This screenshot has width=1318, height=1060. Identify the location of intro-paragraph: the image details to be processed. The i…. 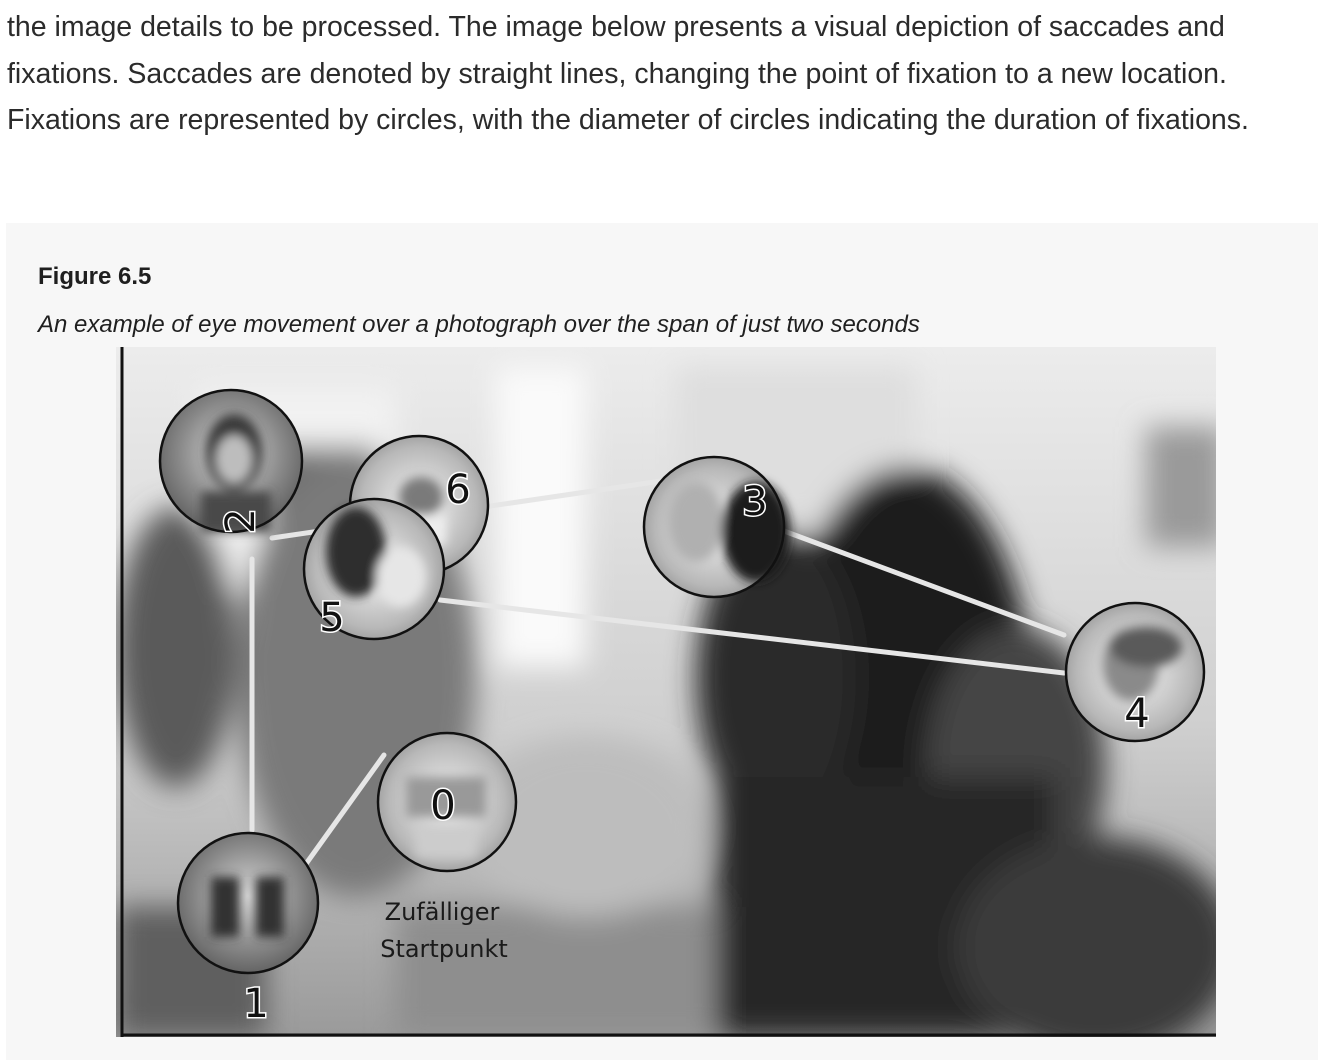
(628, 73).